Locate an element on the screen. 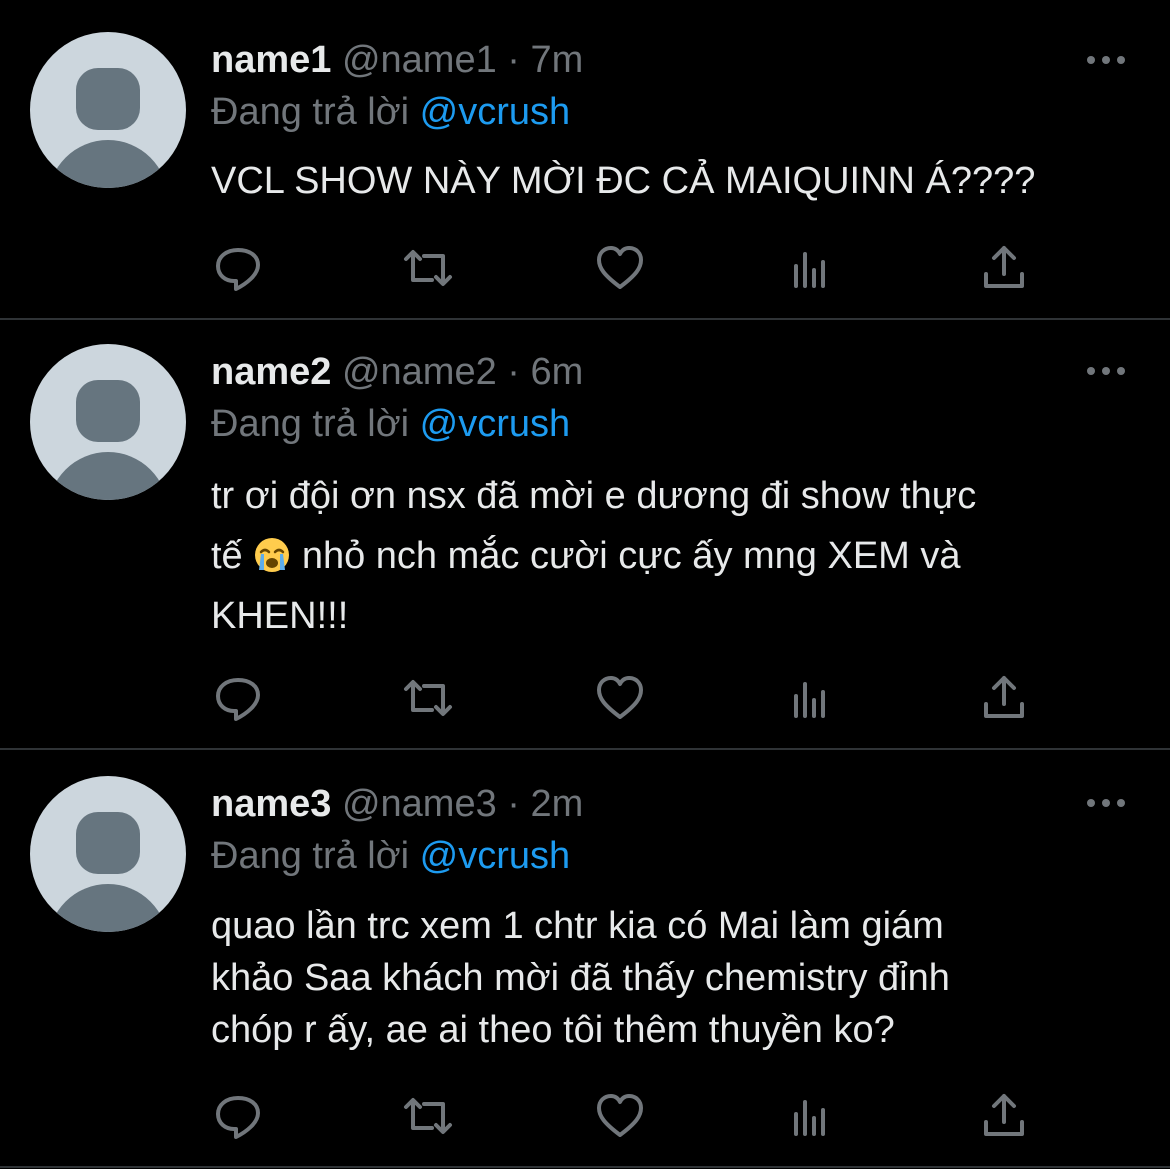 The width and height of the screenshot is (1170, 1169). timestamp: 7m is located at coordinates (557, 60).